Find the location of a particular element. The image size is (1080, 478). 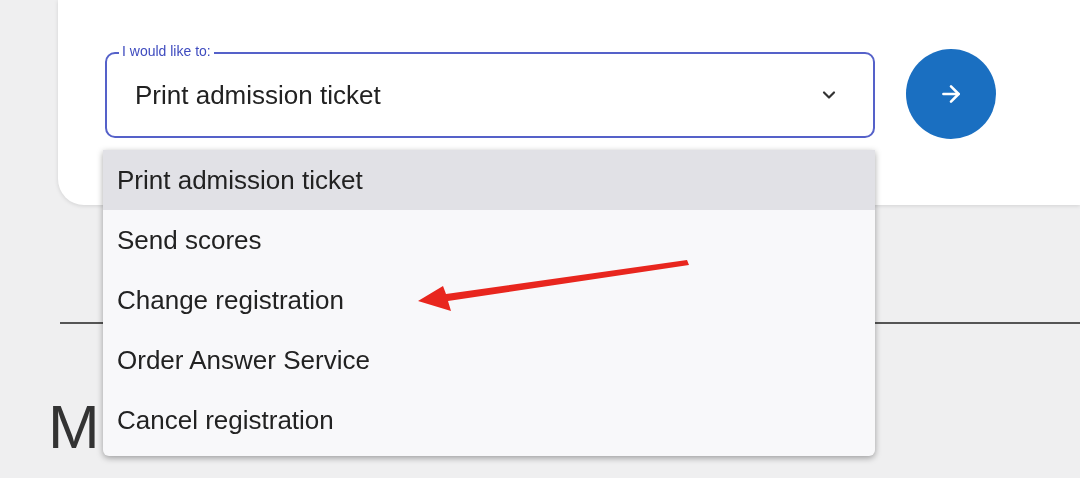

menu-option: Order Answer Service is located at coordinates (489, 360).